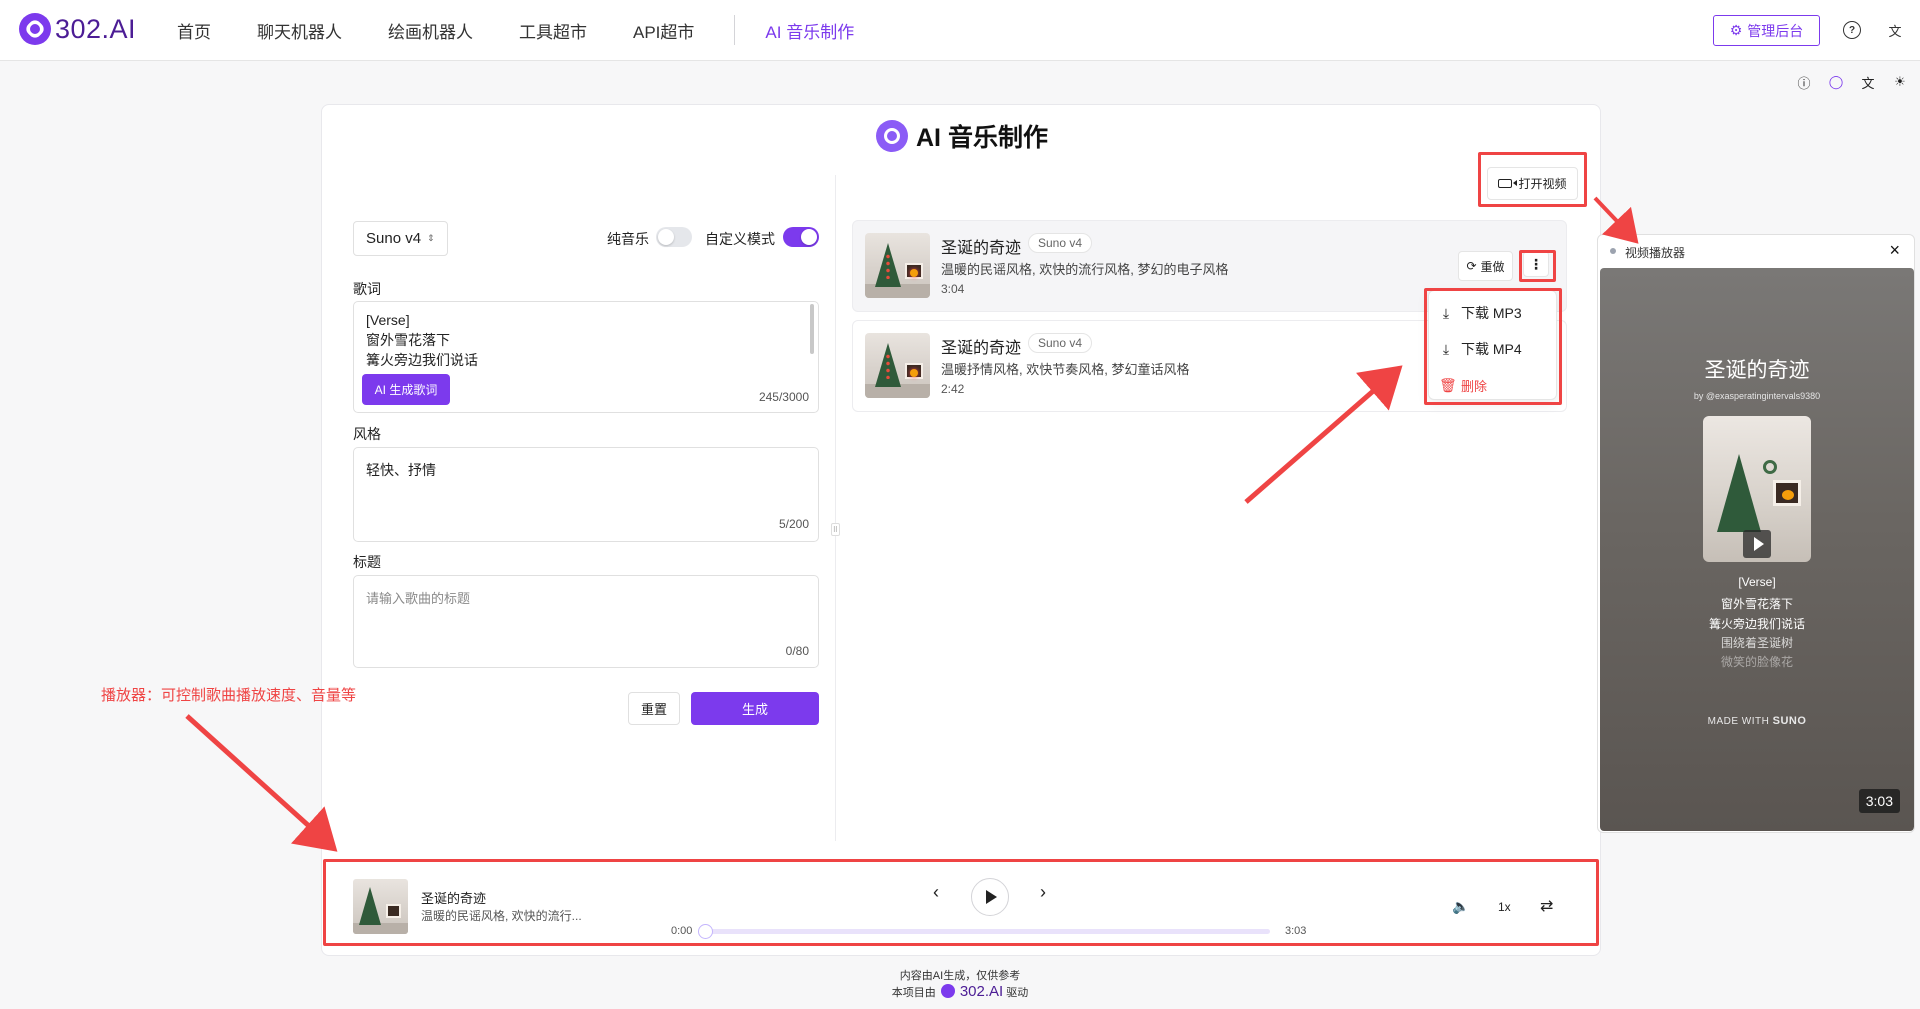  Describe the element at coordinates (586, 621) in the screenshot. I see `title-textarea: 请输入歌曲的标题 0/80` at that location.